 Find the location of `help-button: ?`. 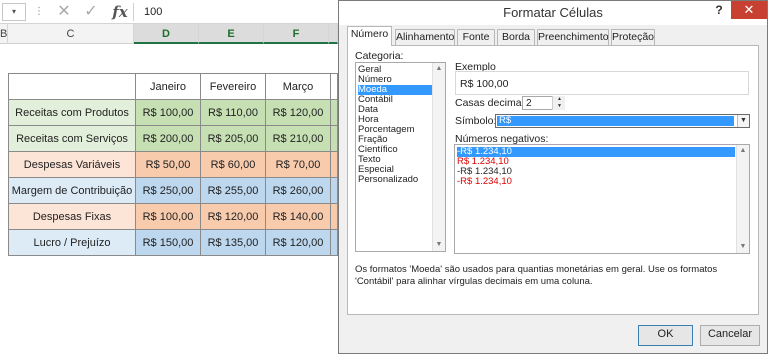

help-button: ? is located at coordinates (719, 12).